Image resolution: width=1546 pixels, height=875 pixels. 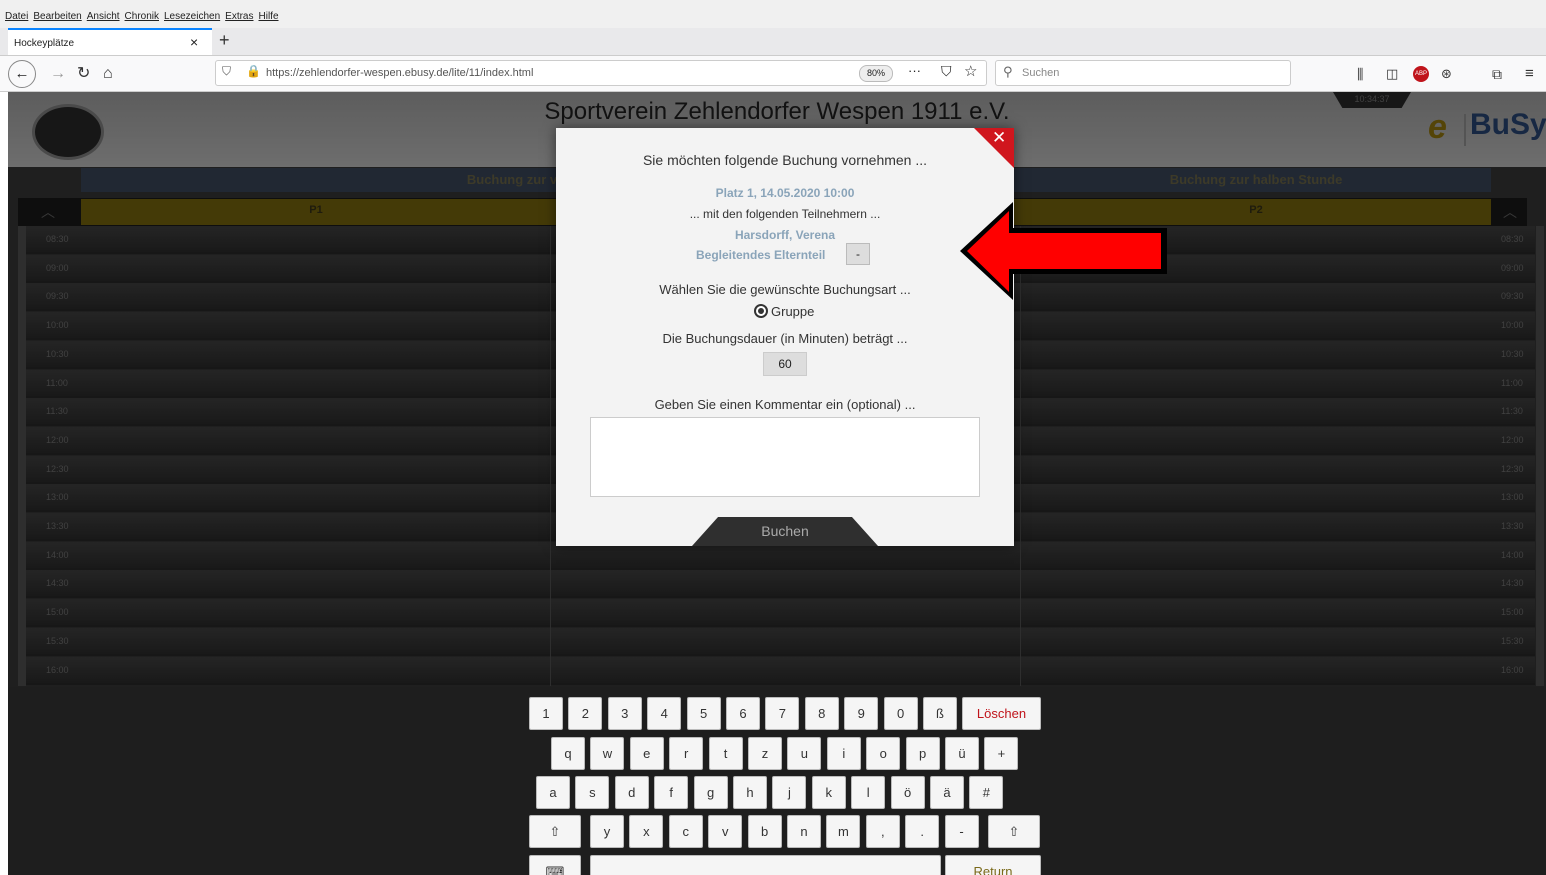 I want to click on key: b, so click(x=764, y=831).